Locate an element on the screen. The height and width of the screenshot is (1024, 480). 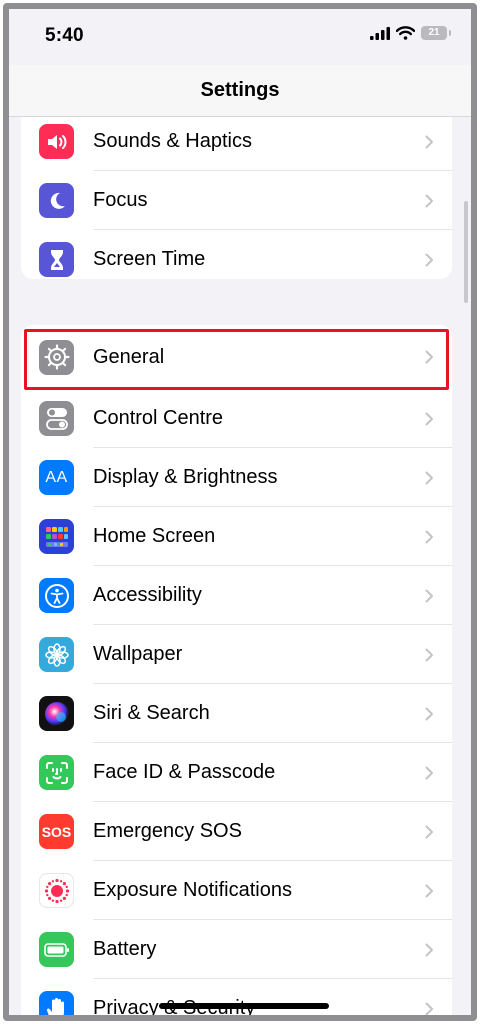
settings-row-focus: Focus is located at coordinates (236, 200).